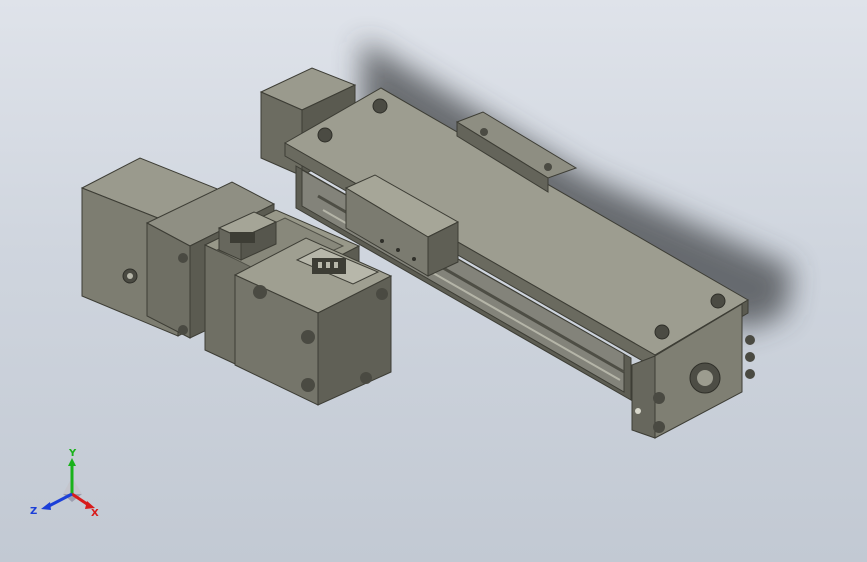 This screenshot has height=562, width=867. What do you see at coordinates (59, 500) in the screenshot?
I see `z-axis-line` at bounding box center [59, 500].